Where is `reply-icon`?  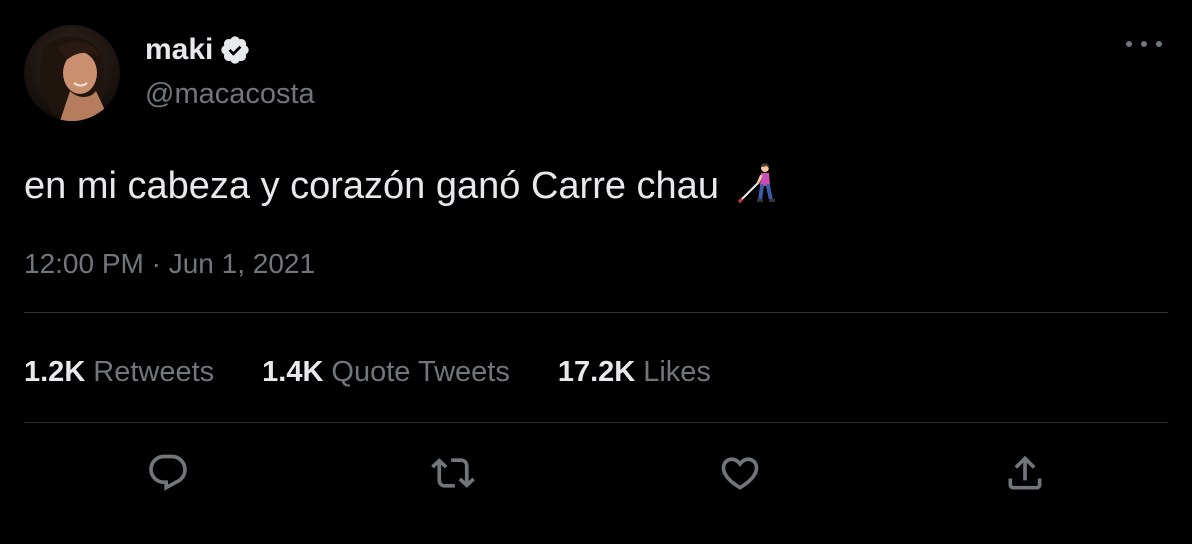
reply-icon is located at coordinates (168, 473).